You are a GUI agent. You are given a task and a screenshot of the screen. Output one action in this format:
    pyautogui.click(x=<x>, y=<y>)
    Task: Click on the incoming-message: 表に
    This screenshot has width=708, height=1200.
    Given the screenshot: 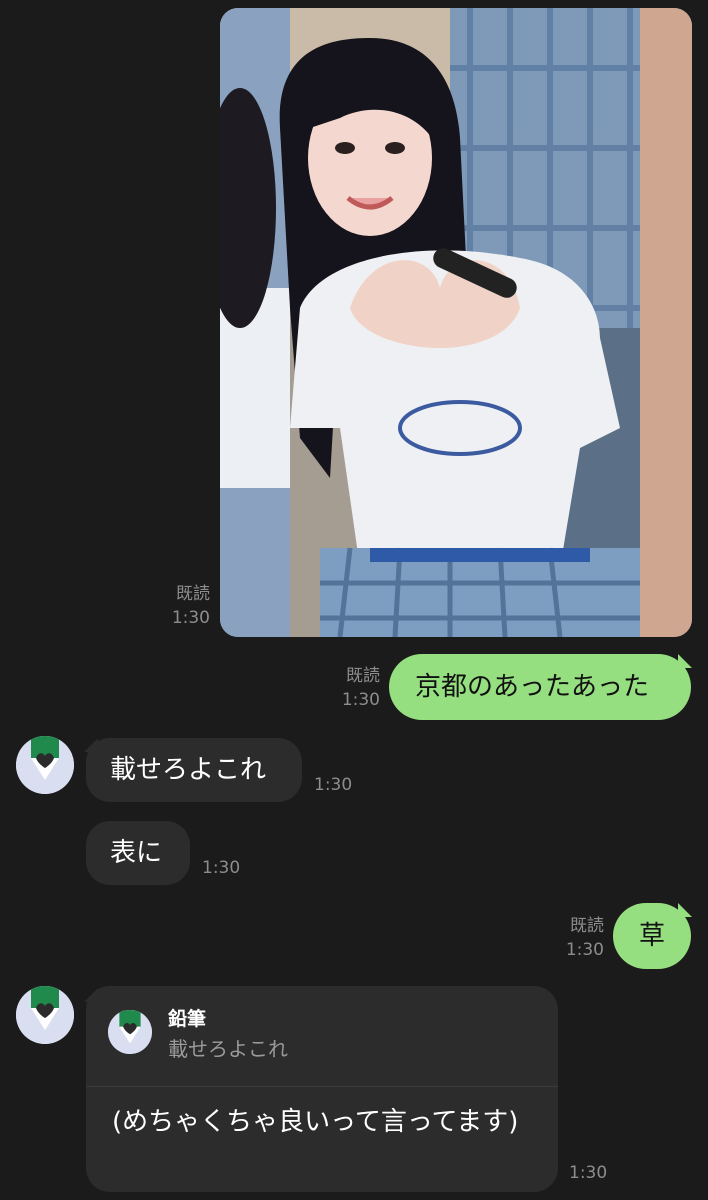 What is the action you would take?
    pyautogui.click(x=138, y=853)
    